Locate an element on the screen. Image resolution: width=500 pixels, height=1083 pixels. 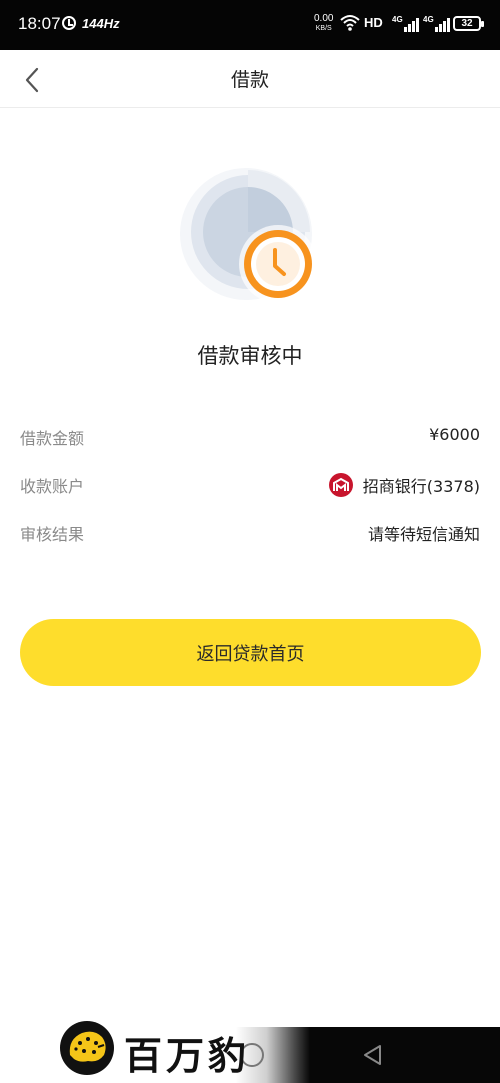
network-type-1: 4G is located at coordinates (397, 19).